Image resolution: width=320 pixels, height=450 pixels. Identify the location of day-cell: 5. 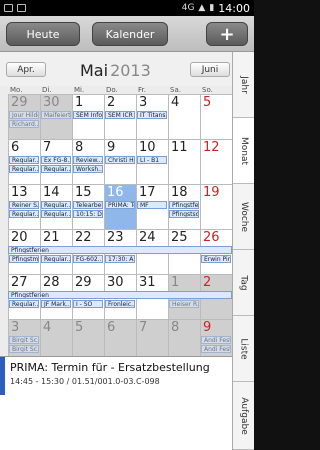
(216, 116).